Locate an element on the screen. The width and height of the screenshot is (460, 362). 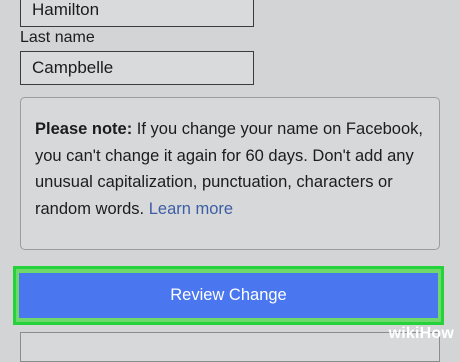
wikihow-watermark: wikiHow is located at coordinates (421, 334).